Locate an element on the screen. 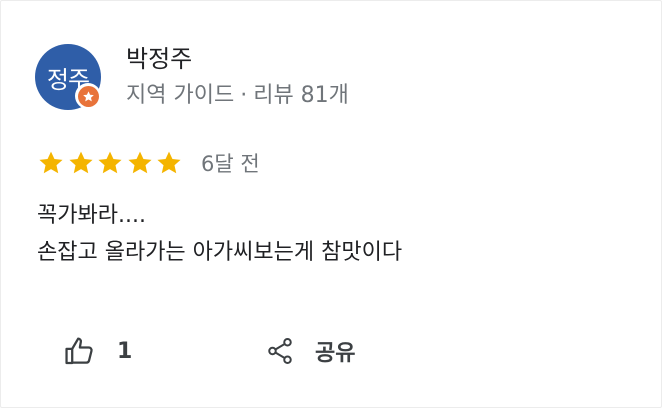 The height and width of the screenshot is (408, 662). review-time: 6달 전 is located at coordinates (230, 164).